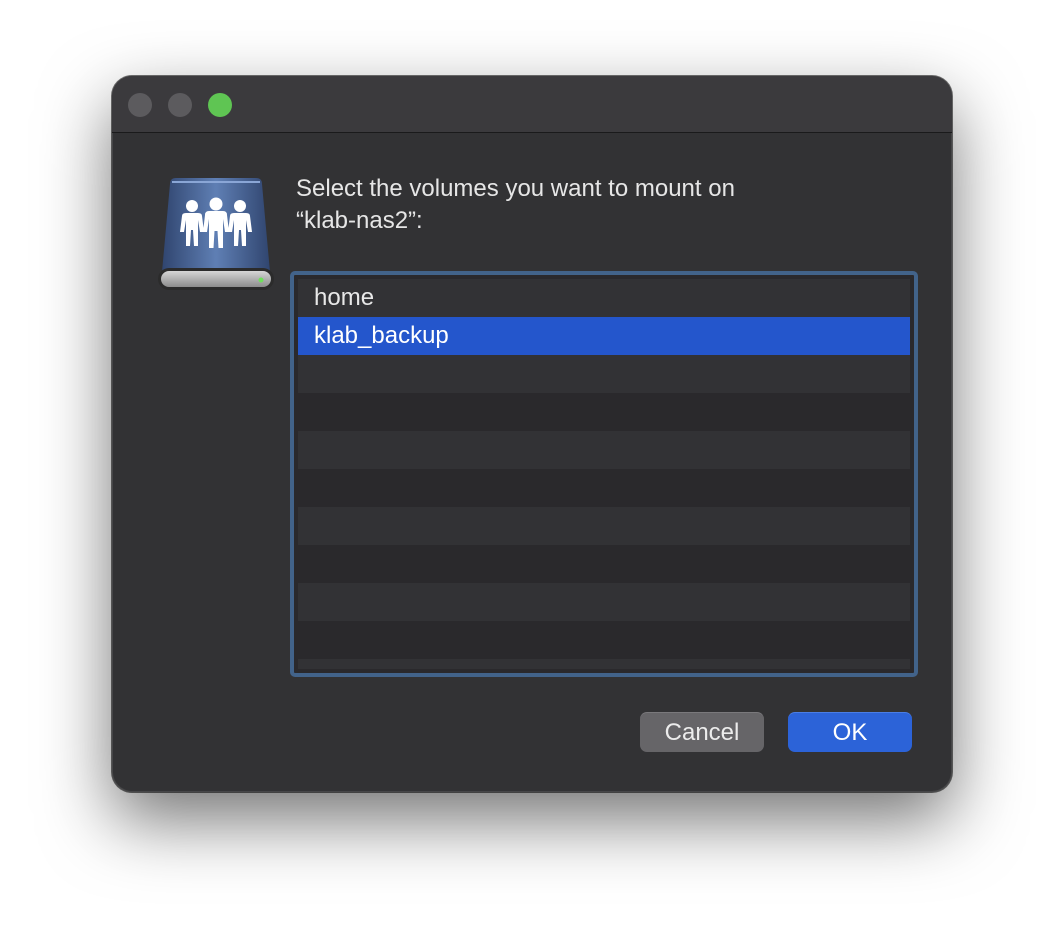 This screenshot has width=1064, height=940. What do you see at coordinates (702, 732) in the screenshot?
I see `cancel-button: Cancel` at bounding box center [702, 732].